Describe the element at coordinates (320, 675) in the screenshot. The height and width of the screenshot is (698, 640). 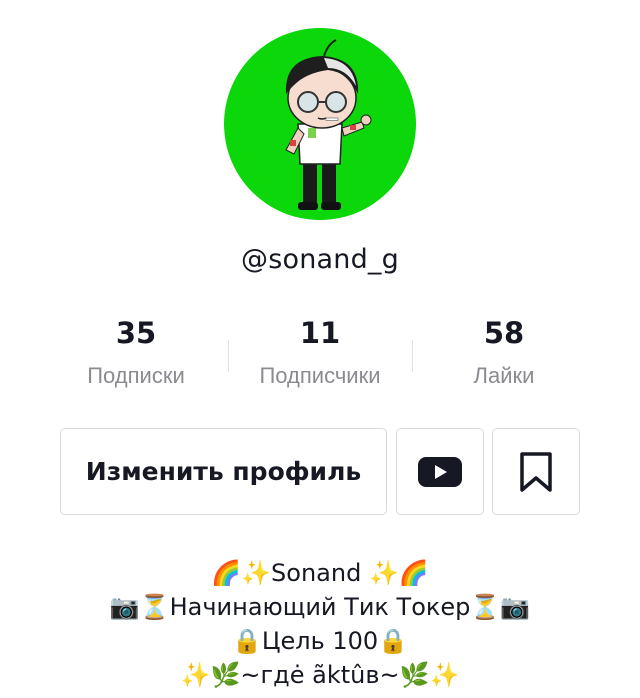
I see `bio-line: ✨🌿~гдė ãktûв~🌿✨` at that location.